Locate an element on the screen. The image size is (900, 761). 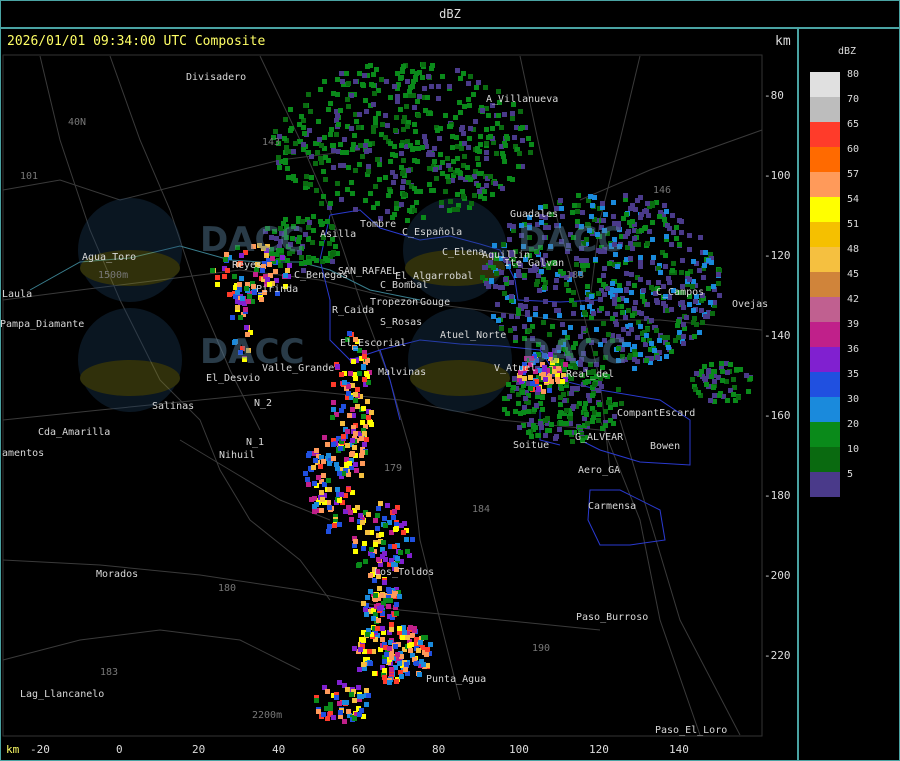
place-label: Guadales is located at coordinates (534, 214).